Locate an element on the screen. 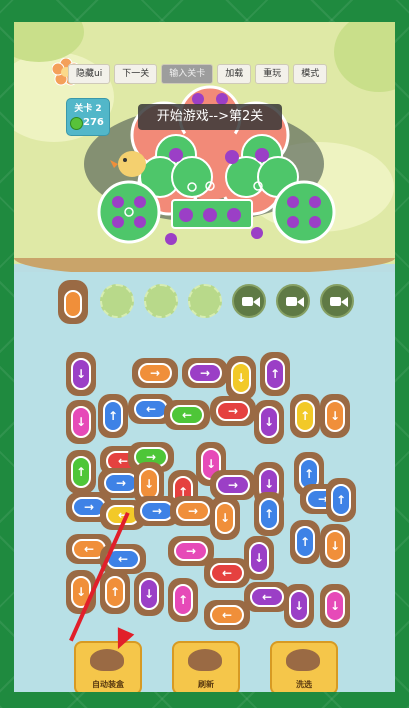  shuffle-label: 洗选 is located at coordinates (304, 684).